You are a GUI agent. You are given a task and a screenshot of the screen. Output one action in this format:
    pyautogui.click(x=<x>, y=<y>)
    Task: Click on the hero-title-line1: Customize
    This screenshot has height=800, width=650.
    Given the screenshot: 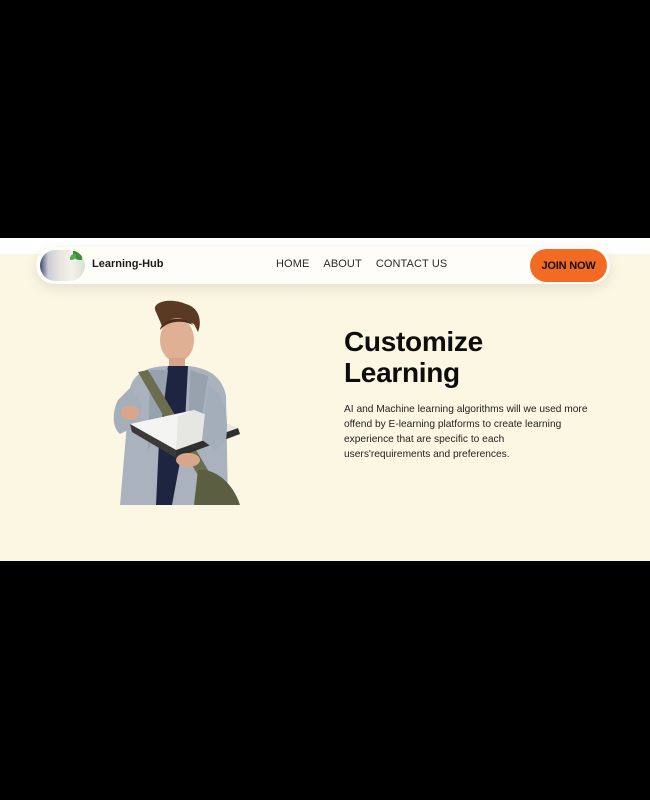 What is the action you would take?
    pyautogui.click(x=413, y=341)
    